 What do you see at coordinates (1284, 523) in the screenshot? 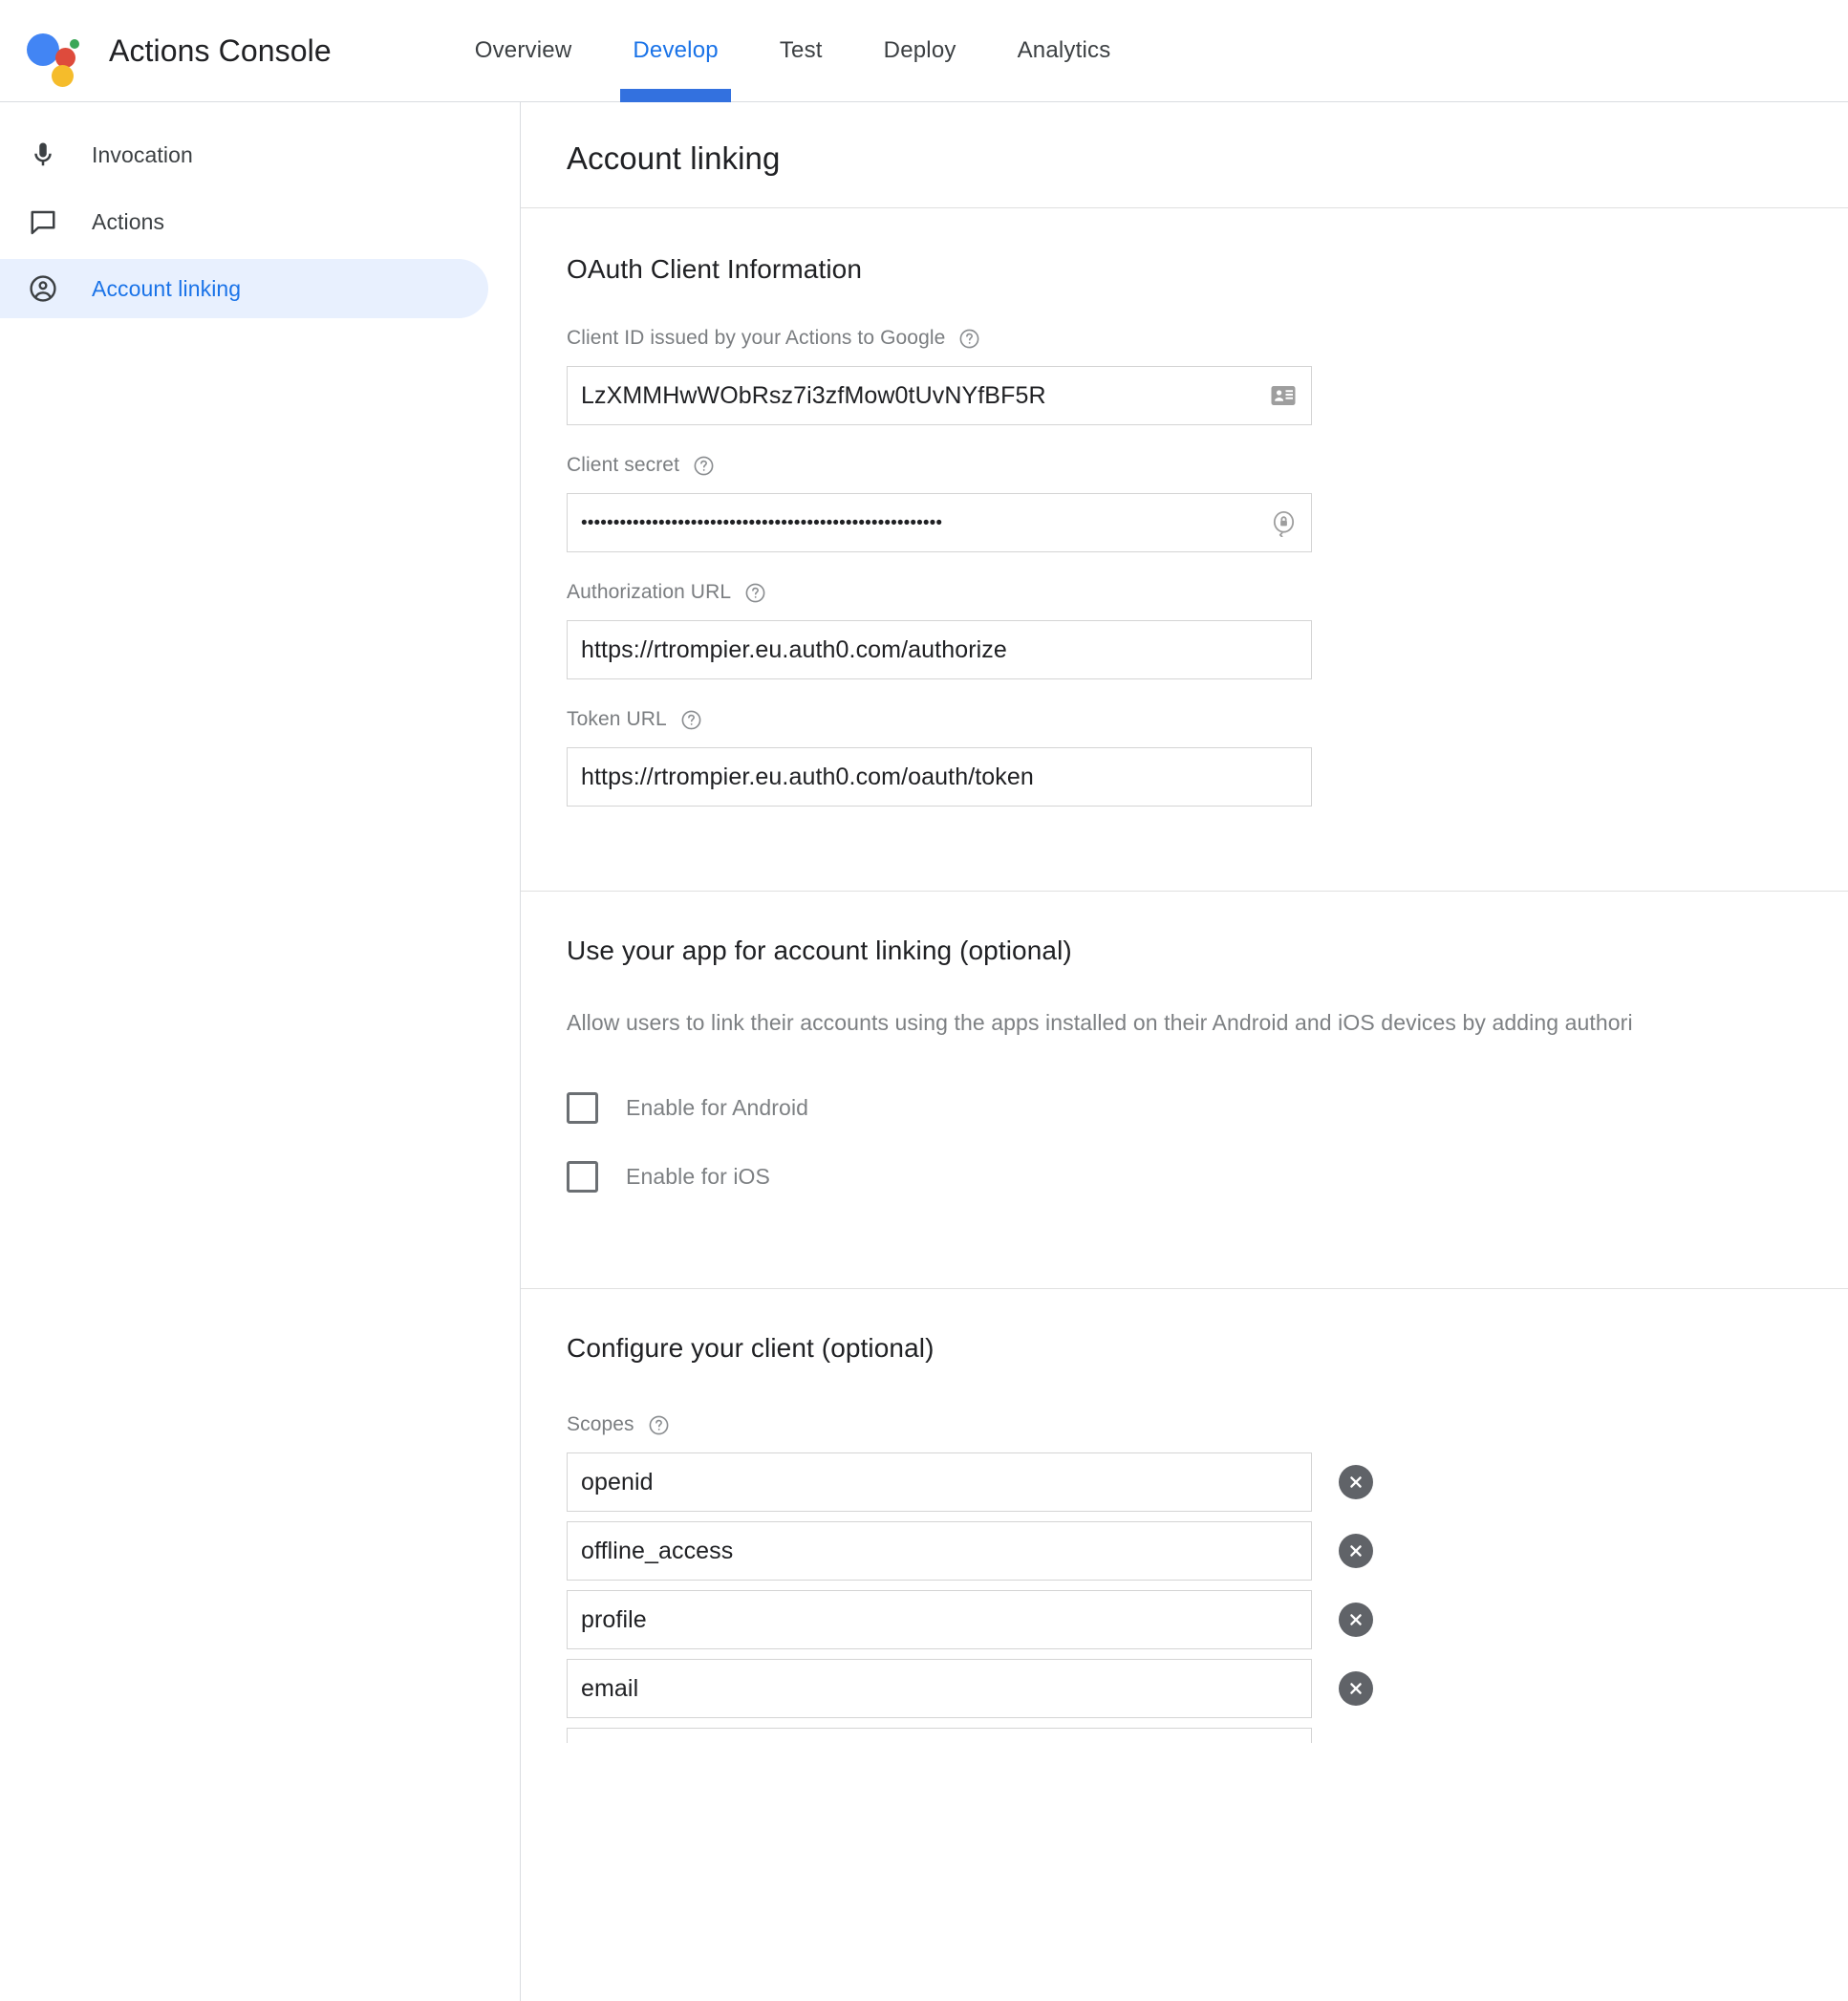
I see `lock-reset-icon` at bounding box center [1284, 523].